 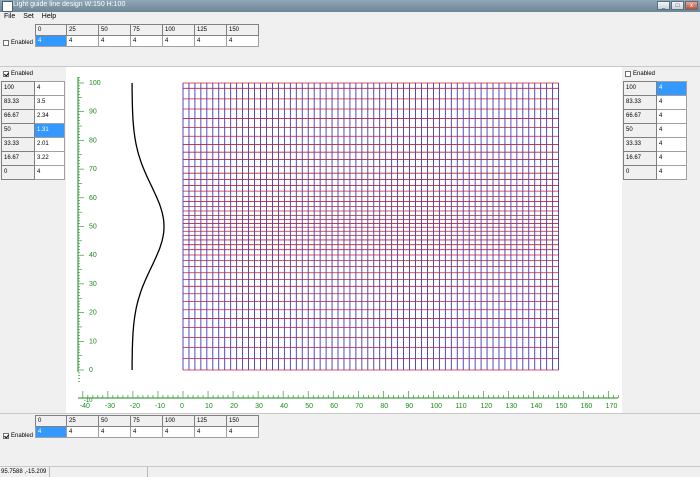 I want to click on left-grid-pos-6: 0, so click(x=18, y=172).